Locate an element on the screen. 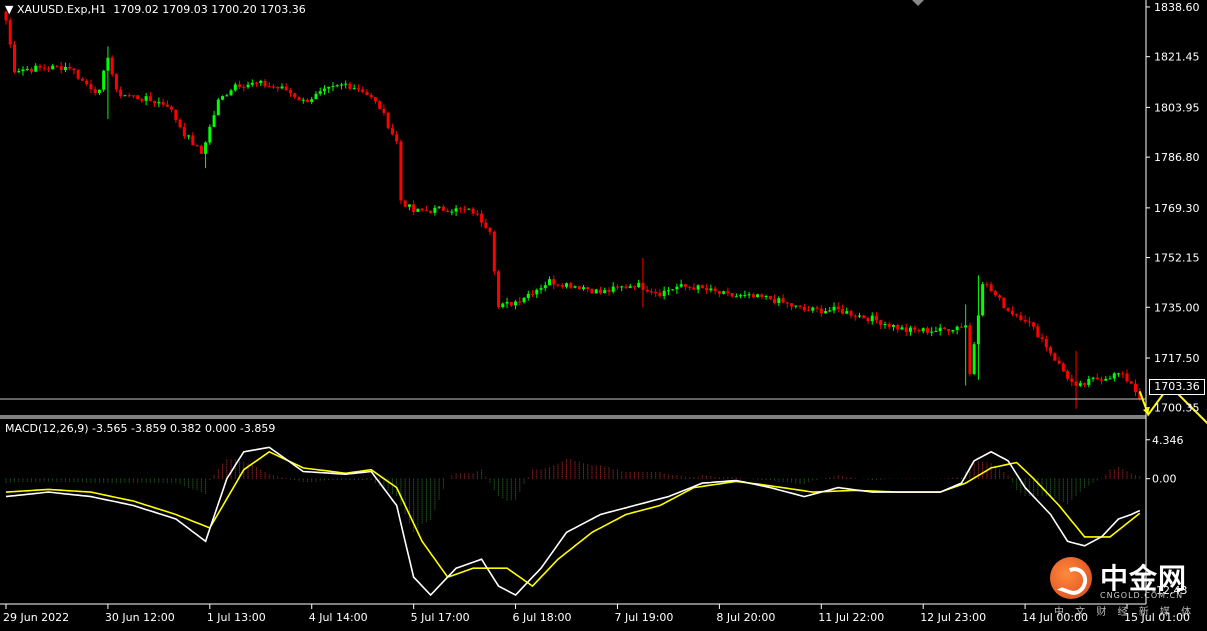 The width and height of the screenshot is (1207, 631). shift-marker-icon is located at coordinates (918, 3).